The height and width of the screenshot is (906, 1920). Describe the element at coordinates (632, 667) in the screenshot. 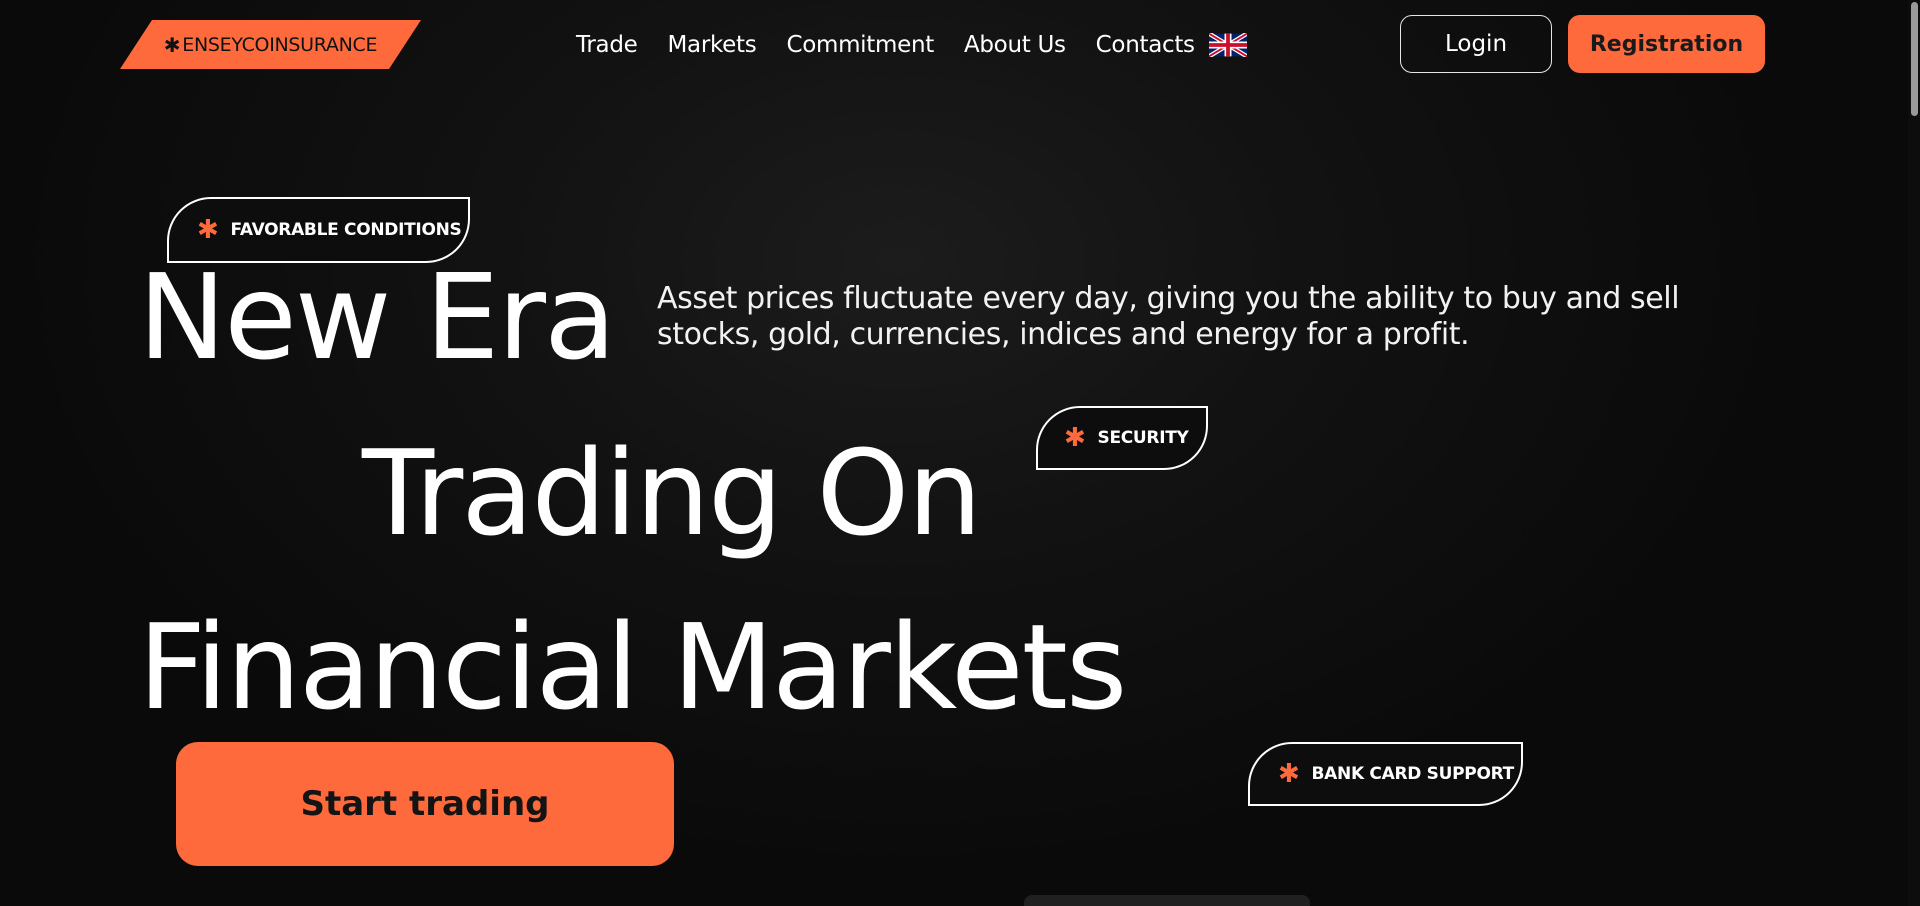

I see `hero-headline-line-3: Financial Markets` at that location.